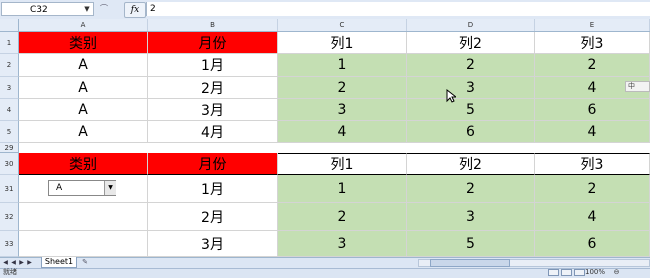 This screenshot has height=278, width=650. Describe the element at coordinates (9, 189) in the screenshot. I see `row-header-31: 31` at that location.